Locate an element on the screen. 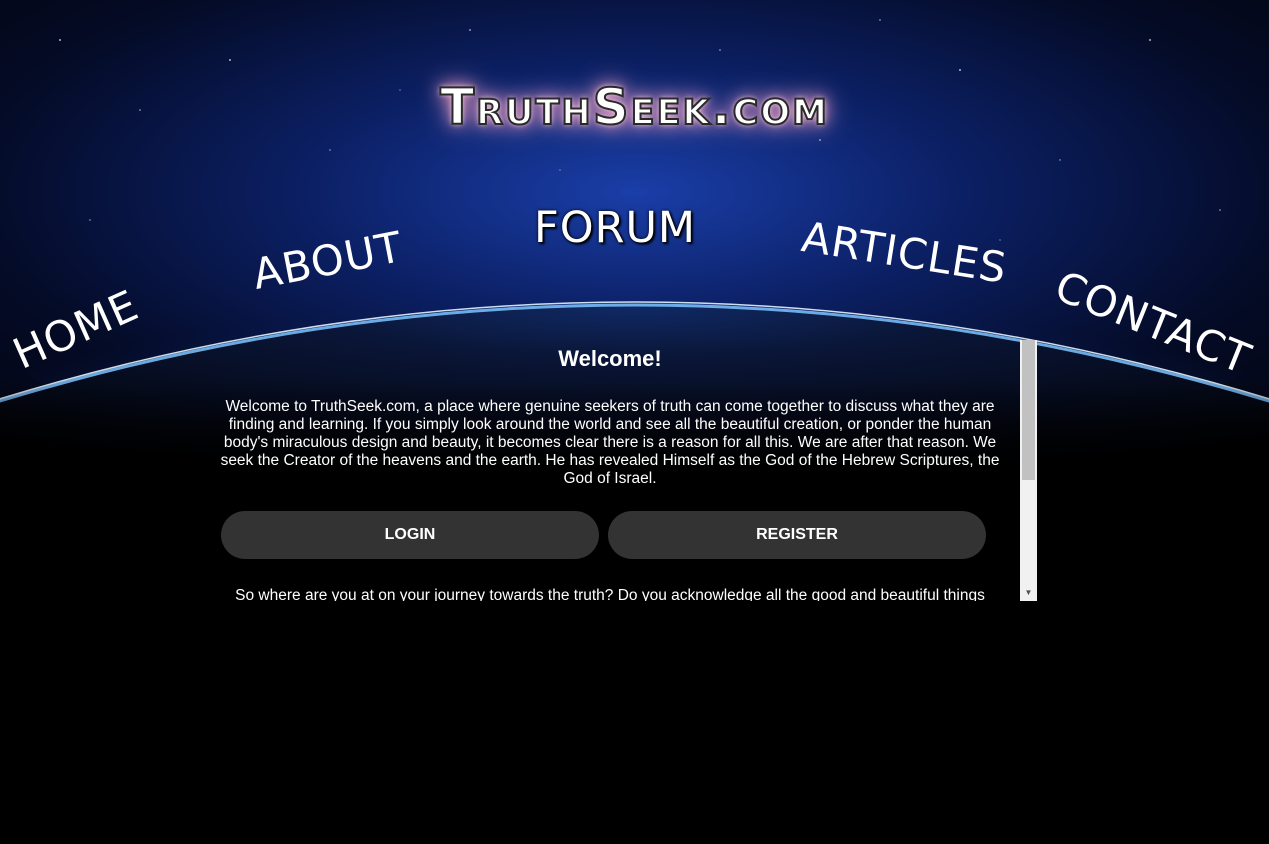  scrollbar-thumb is located at coordinates (1028, 410).